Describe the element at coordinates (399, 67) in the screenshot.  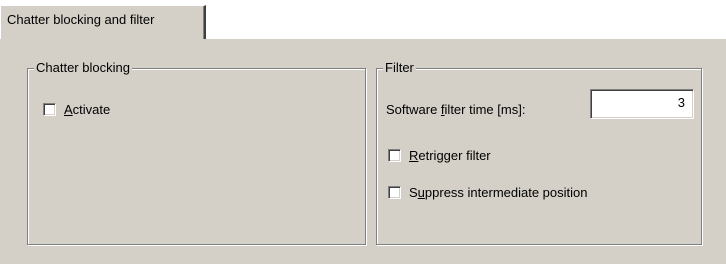
I see `filter-title: Filter` at that location.